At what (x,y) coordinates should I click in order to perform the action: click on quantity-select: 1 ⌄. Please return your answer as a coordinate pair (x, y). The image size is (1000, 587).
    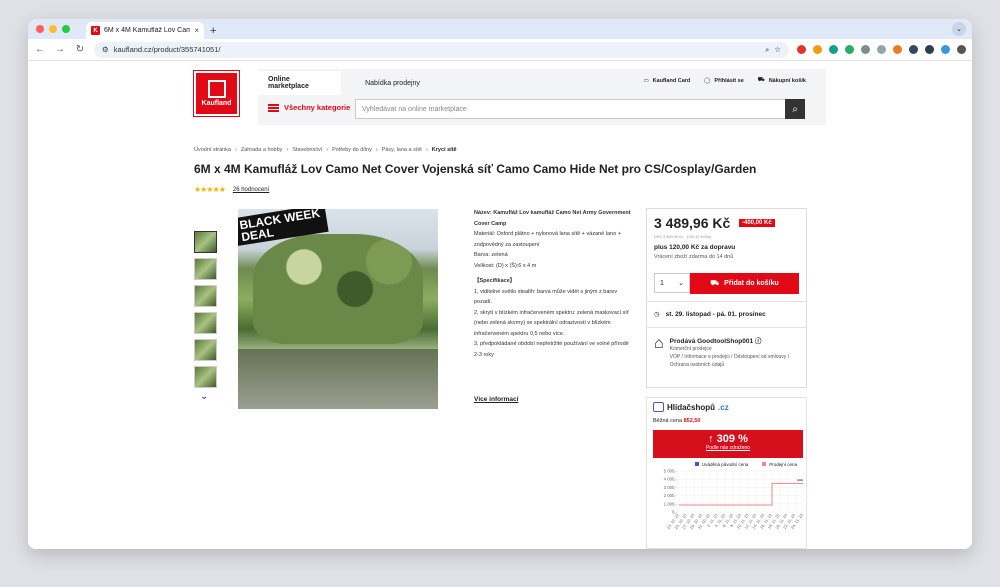
    Looking at the image, I should click on (672, 283).